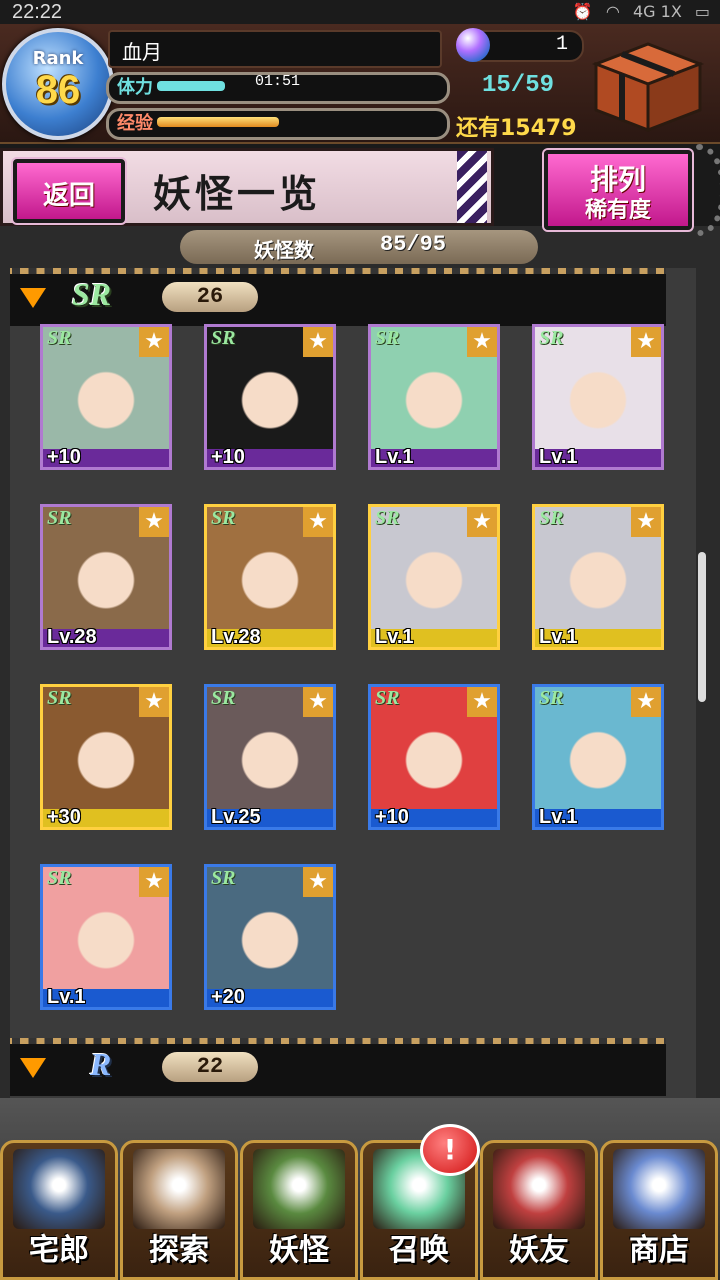 This screenshot has height=1280, width=720. I want to click on nav-item: 商店, so click(659, 1210).